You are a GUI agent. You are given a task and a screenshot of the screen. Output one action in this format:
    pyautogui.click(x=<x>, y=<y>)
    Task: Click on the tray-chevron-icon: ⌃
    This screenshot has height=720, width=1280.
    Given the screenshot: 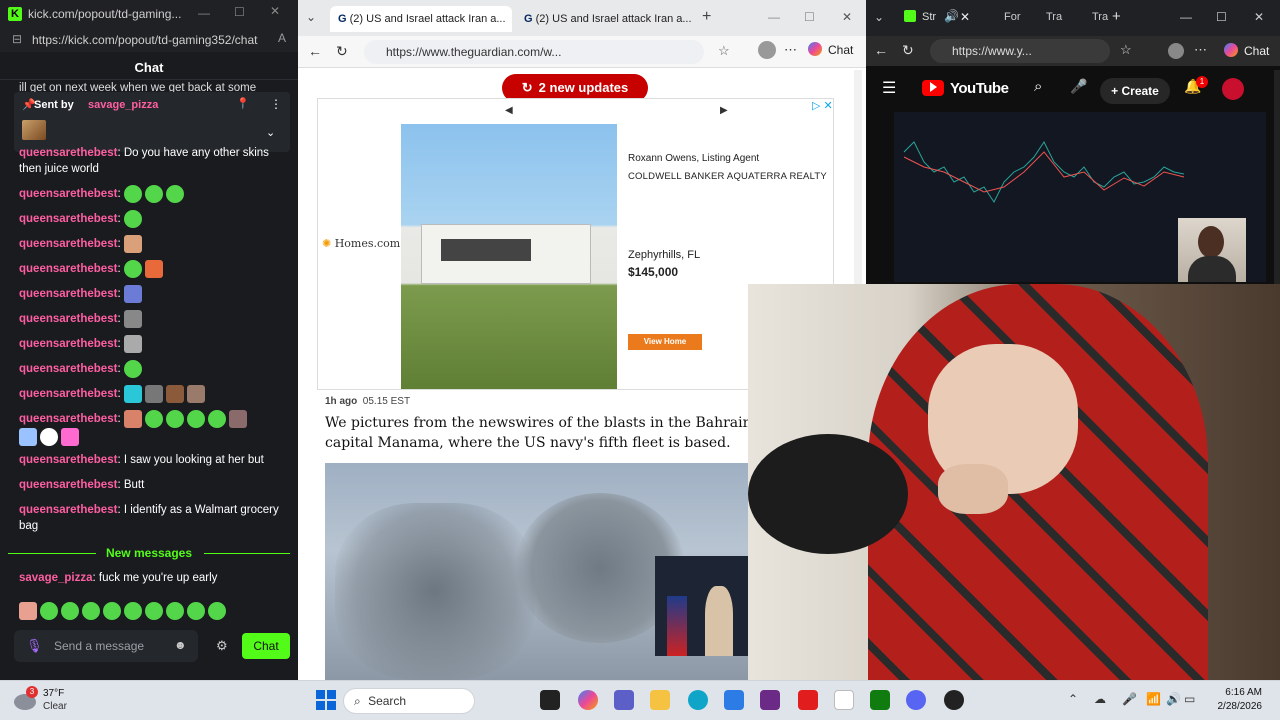 What is the action you would take?
    pyautogui.click(x=1073, y=699)
    